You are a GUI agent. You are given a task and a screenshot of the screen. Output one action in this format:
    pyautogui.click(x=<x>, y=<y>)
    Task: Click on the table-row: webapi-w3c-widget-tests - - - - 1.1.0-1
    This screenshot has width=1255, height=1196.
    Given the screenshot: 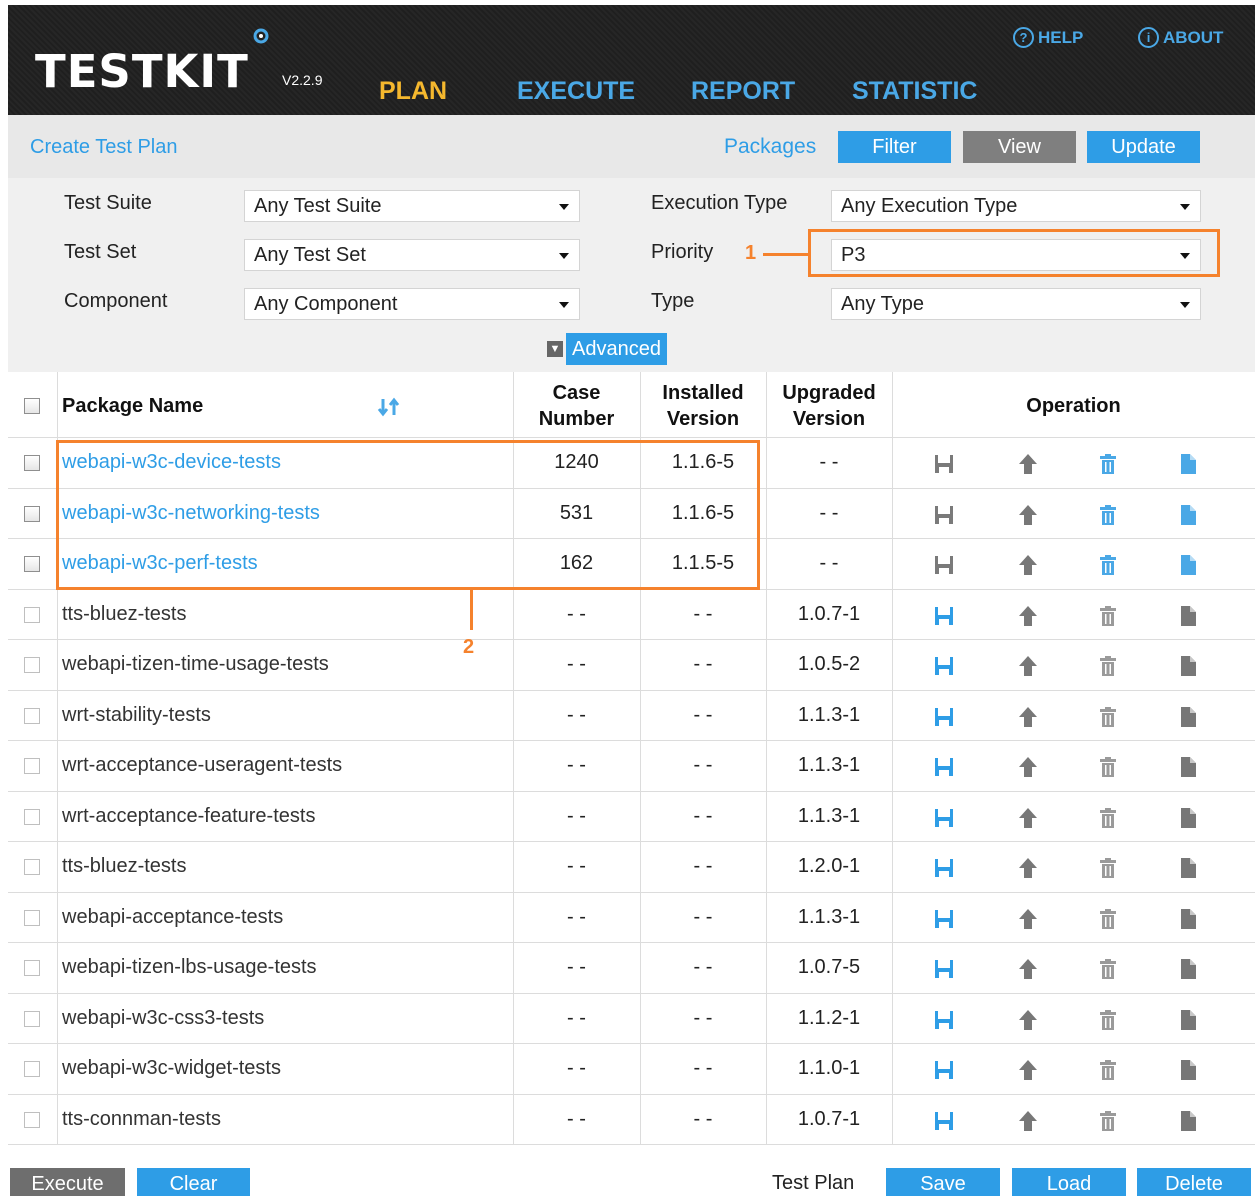 What is the action you would take?
    pyautogui.click(x=631, y=1069)
    